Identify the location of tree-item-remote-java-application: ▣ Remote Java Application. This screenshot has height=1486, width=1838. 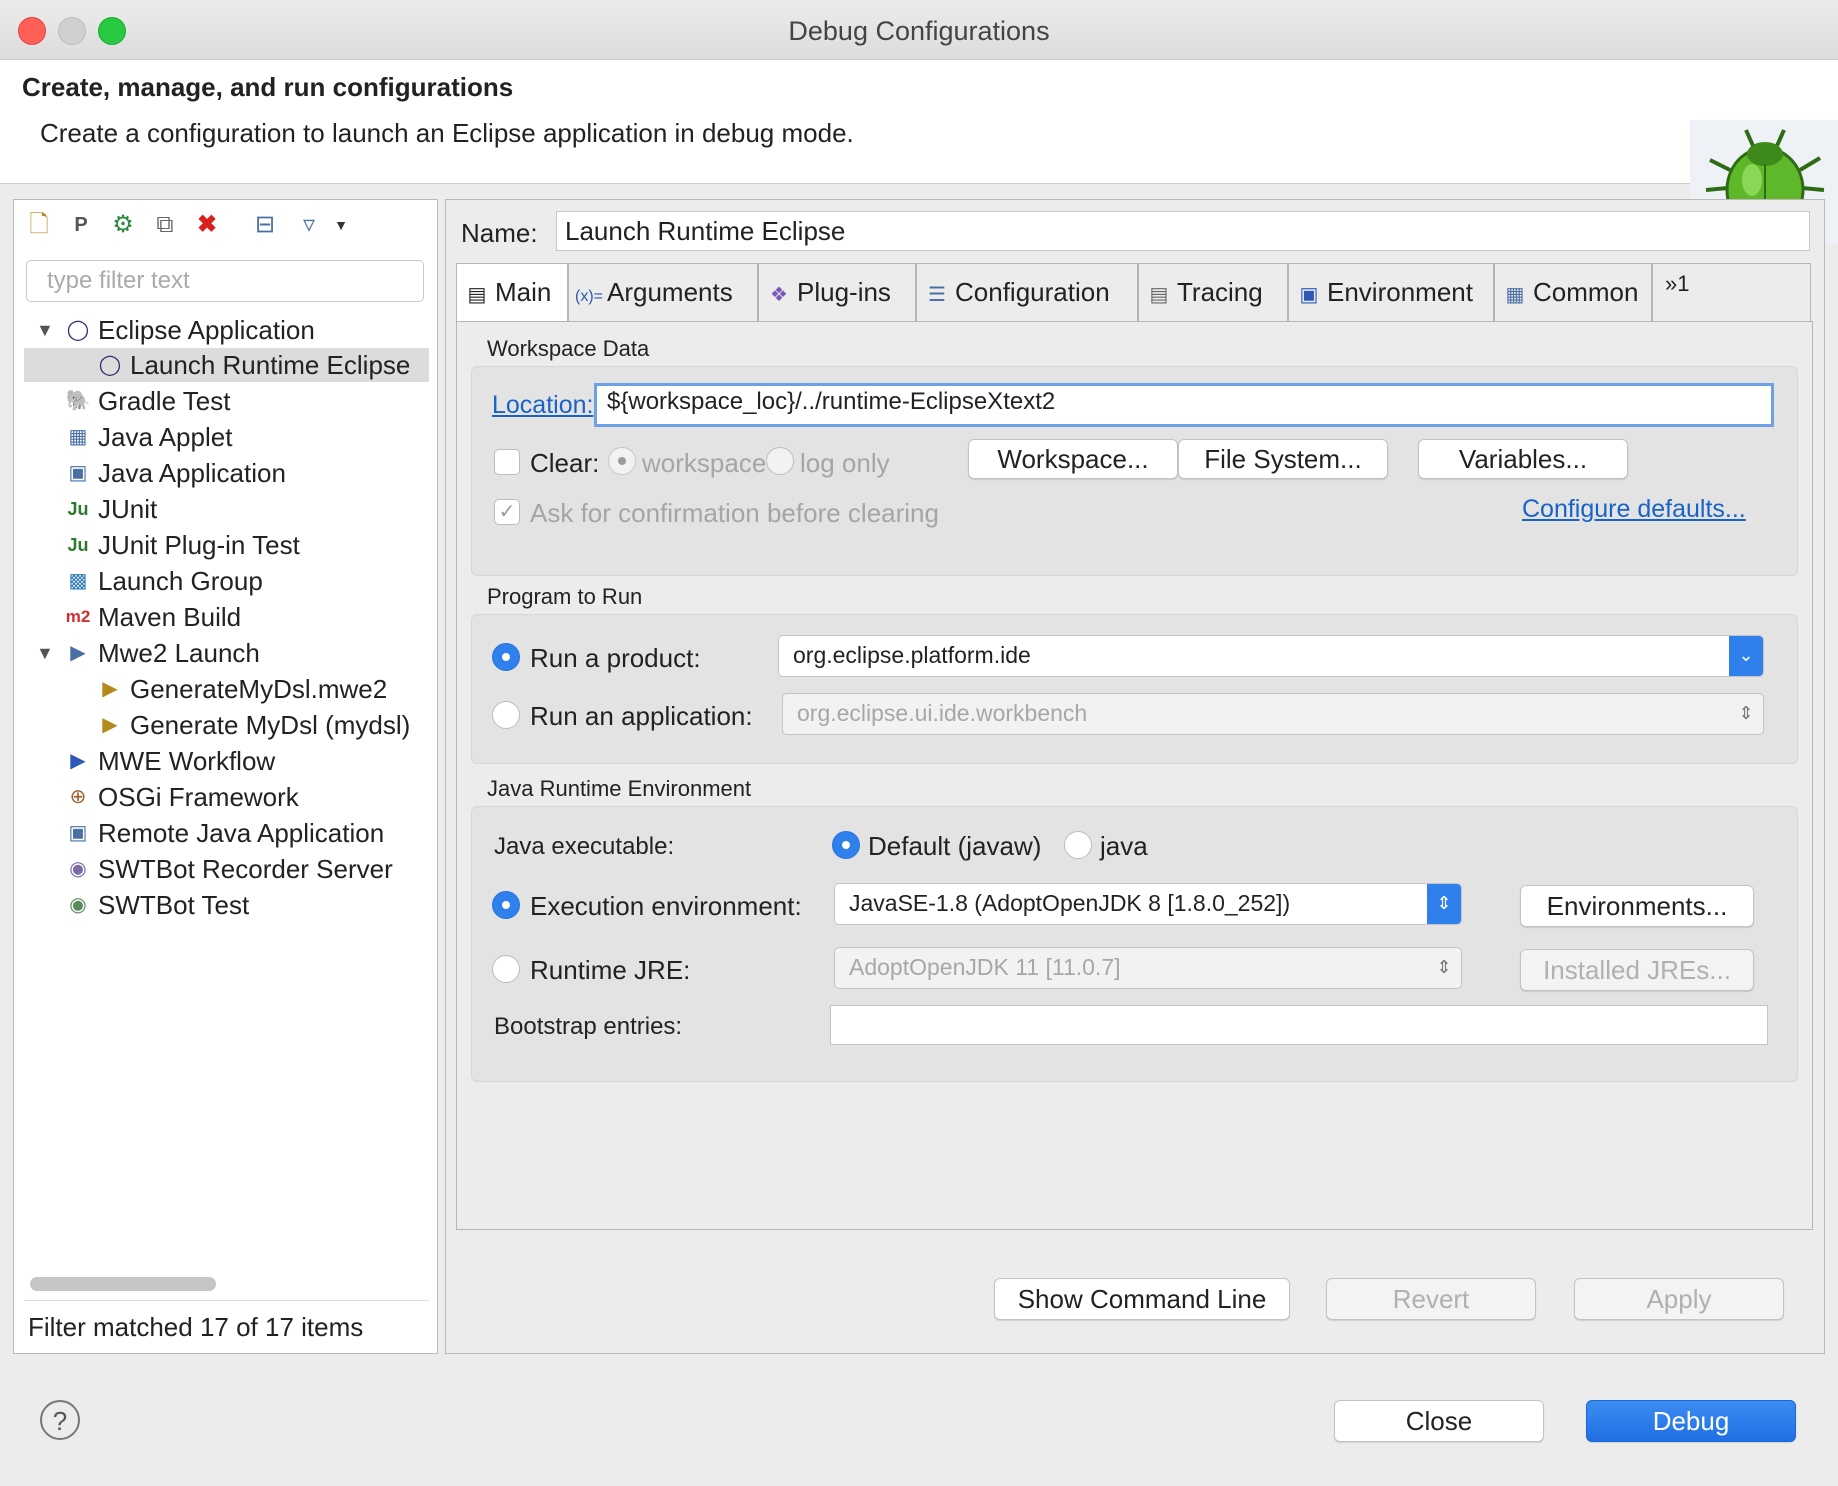
(226, 833).